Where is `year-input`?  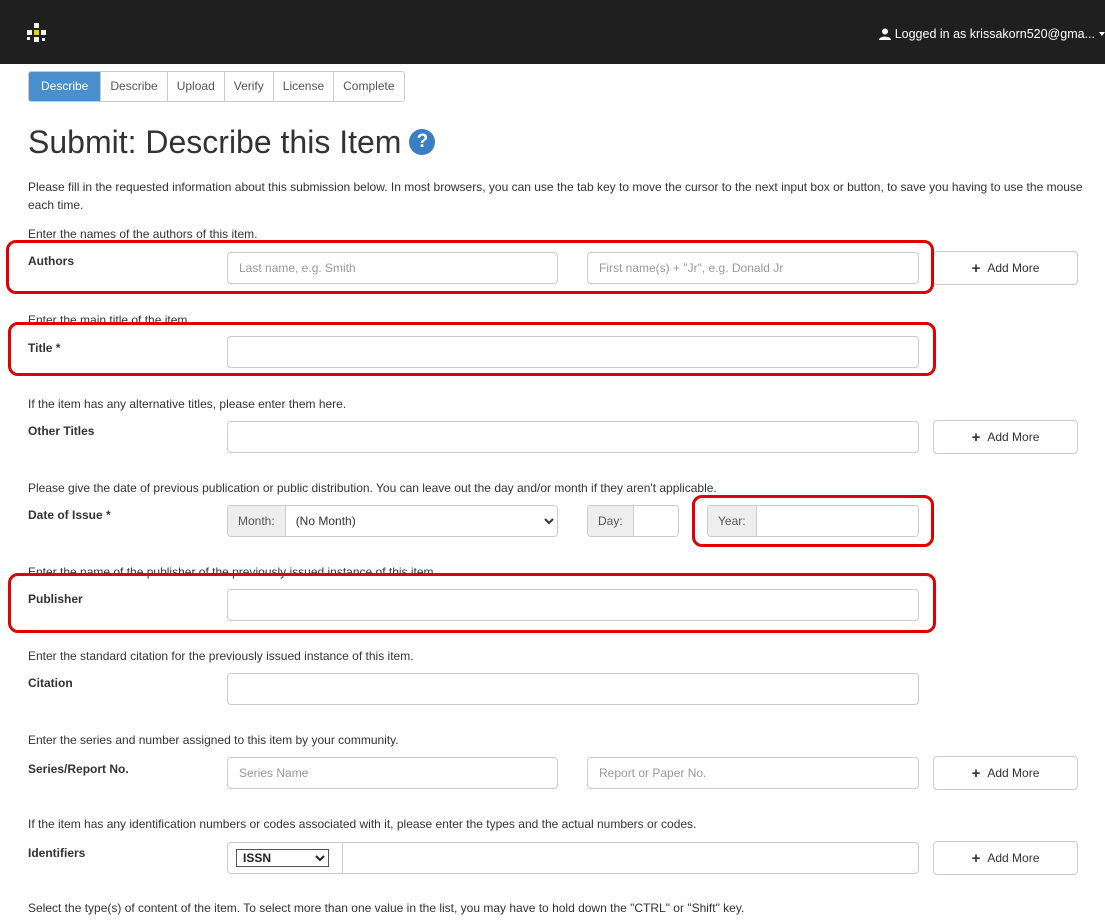
year-input is located at coordinates (837, 521).